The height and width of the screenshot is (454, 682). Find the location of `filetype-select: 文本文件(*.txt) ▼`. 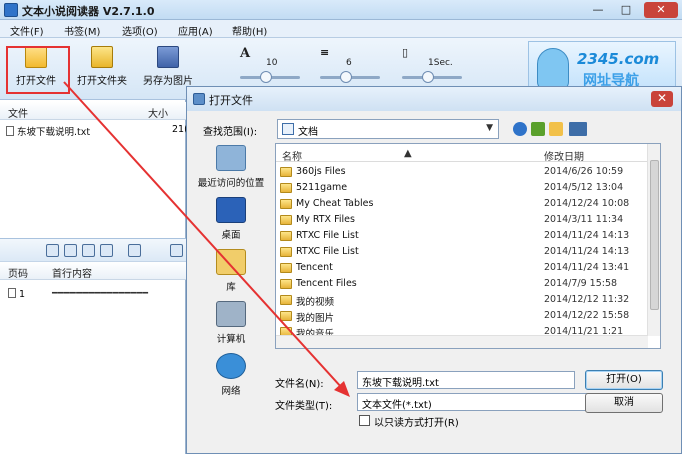

filetype-select: 文本文件(*.txt) ▼ is located at coordinates (478, 402).